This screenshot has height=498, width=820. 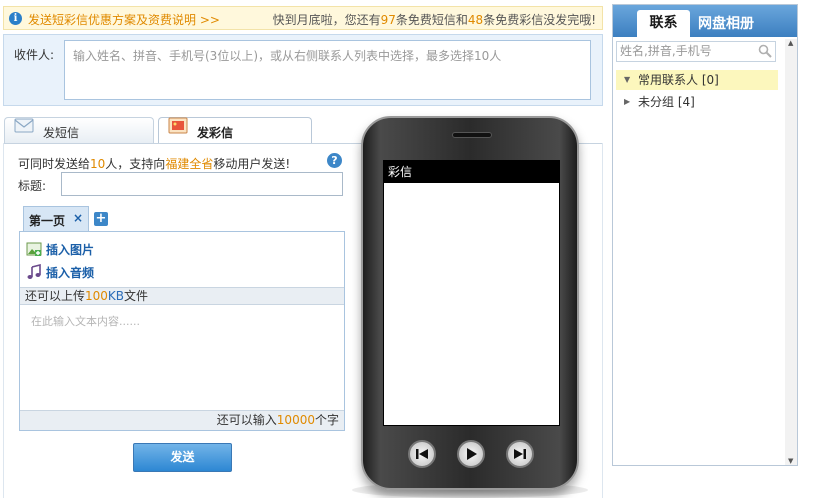 I want to click on play-button, so click(x=471, y=454).